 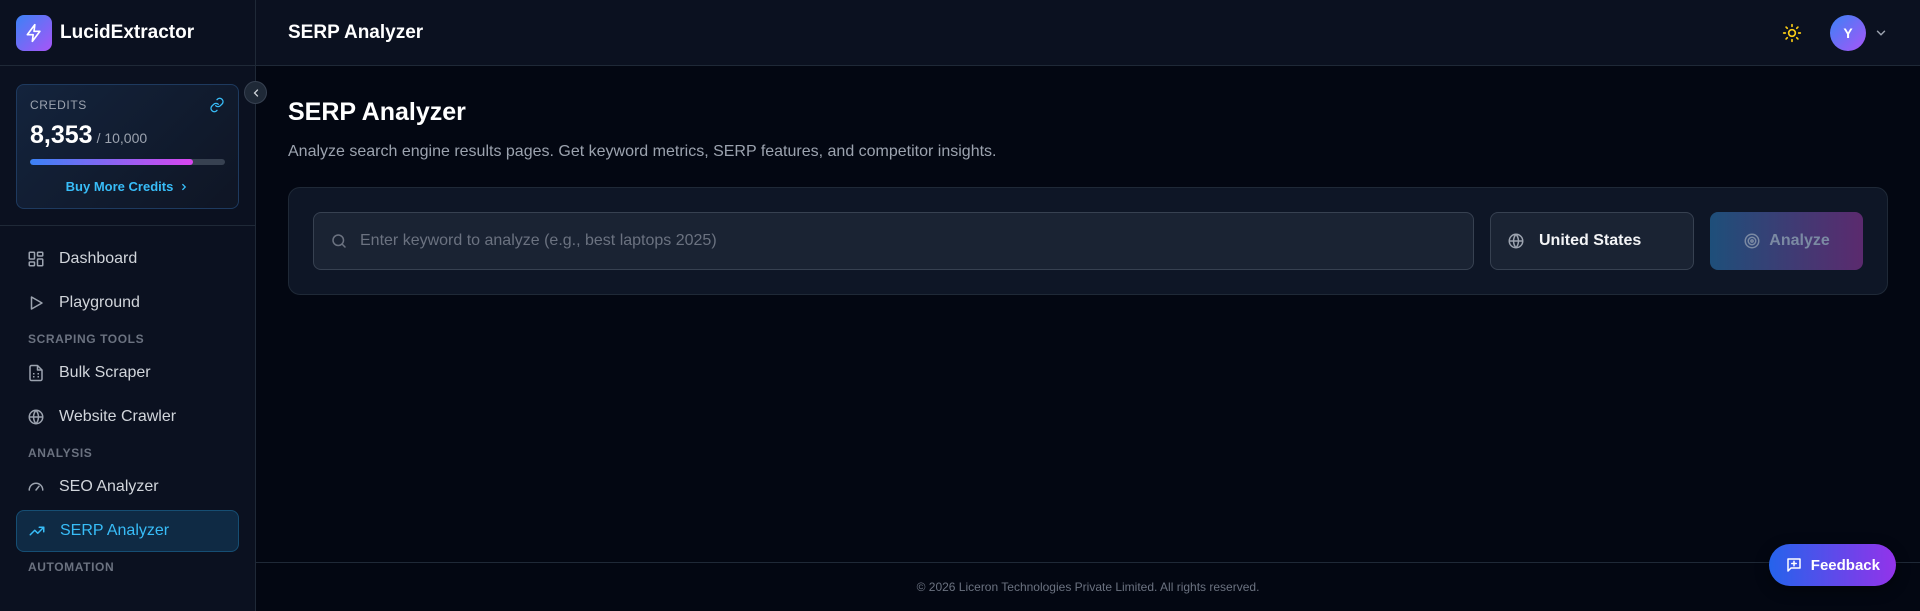 I want to click on keyword-input, so click(x=908, y=241).